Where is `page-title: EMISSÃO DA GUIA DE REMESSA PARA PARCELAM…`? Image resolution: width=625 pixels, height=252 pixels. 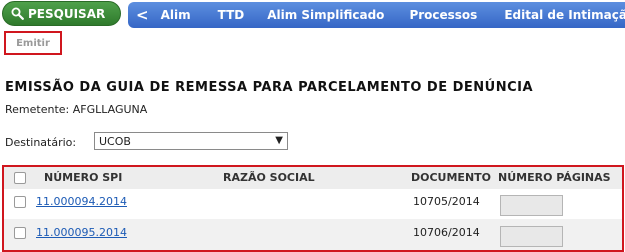 page-title: EMISSÃO DA GUIA DE REMESSA PARA PARCELAM… is located at coordinates (269, 87).